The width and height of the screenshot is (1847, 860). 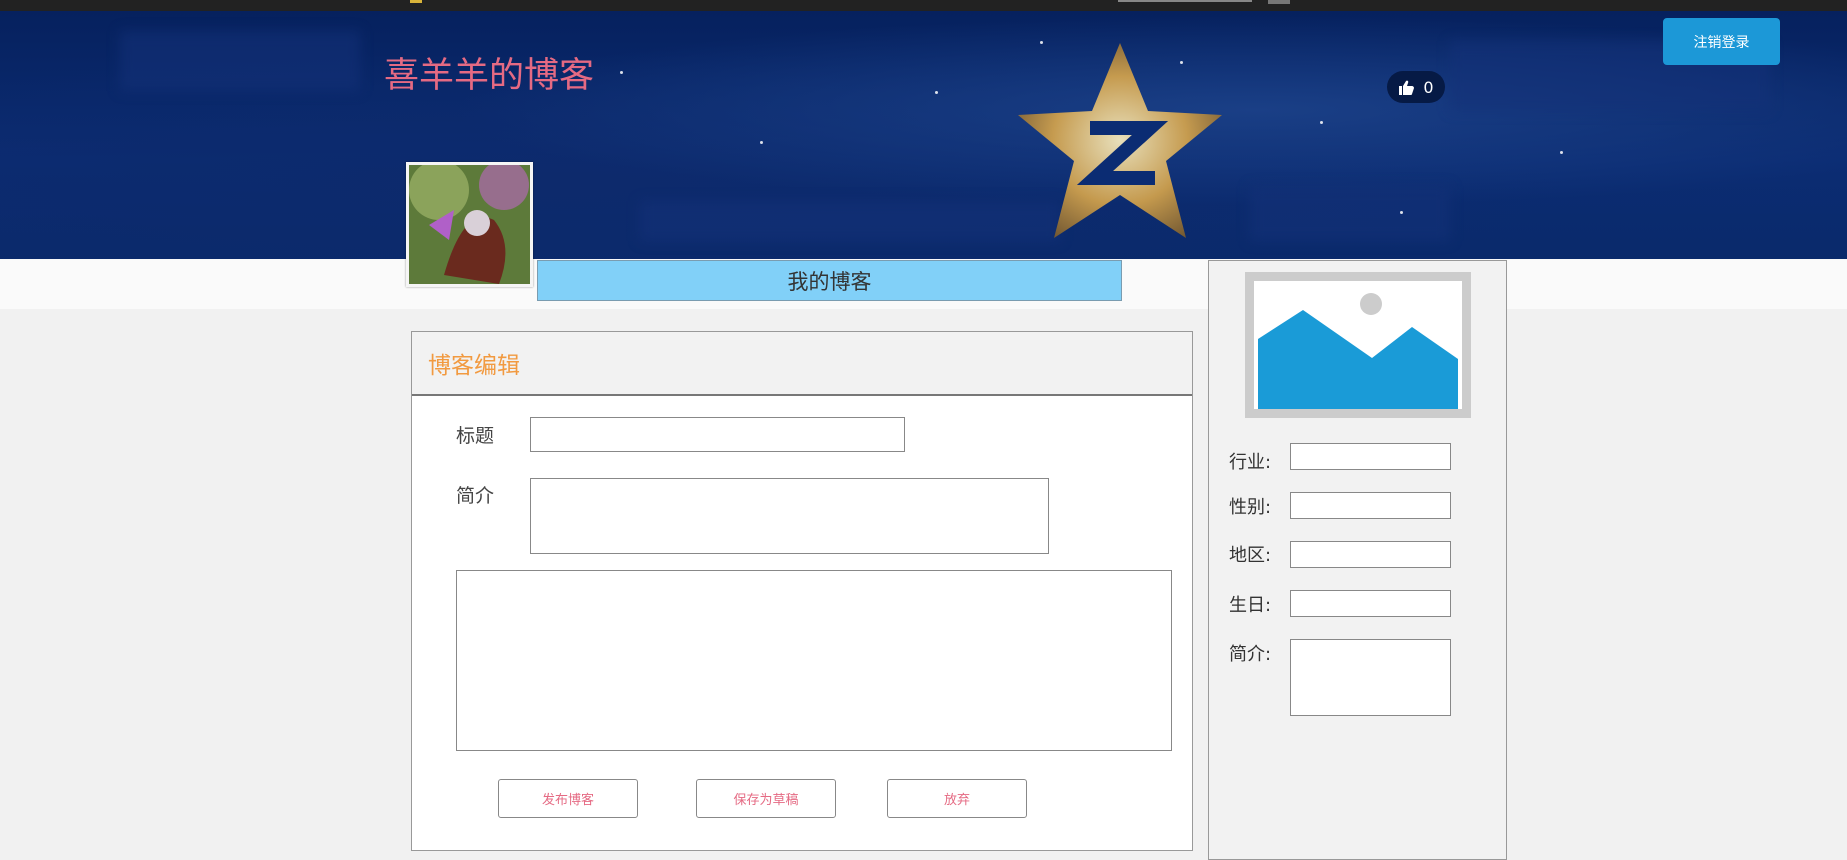 I want to click on avatar-image, so click(x=469, y=224).